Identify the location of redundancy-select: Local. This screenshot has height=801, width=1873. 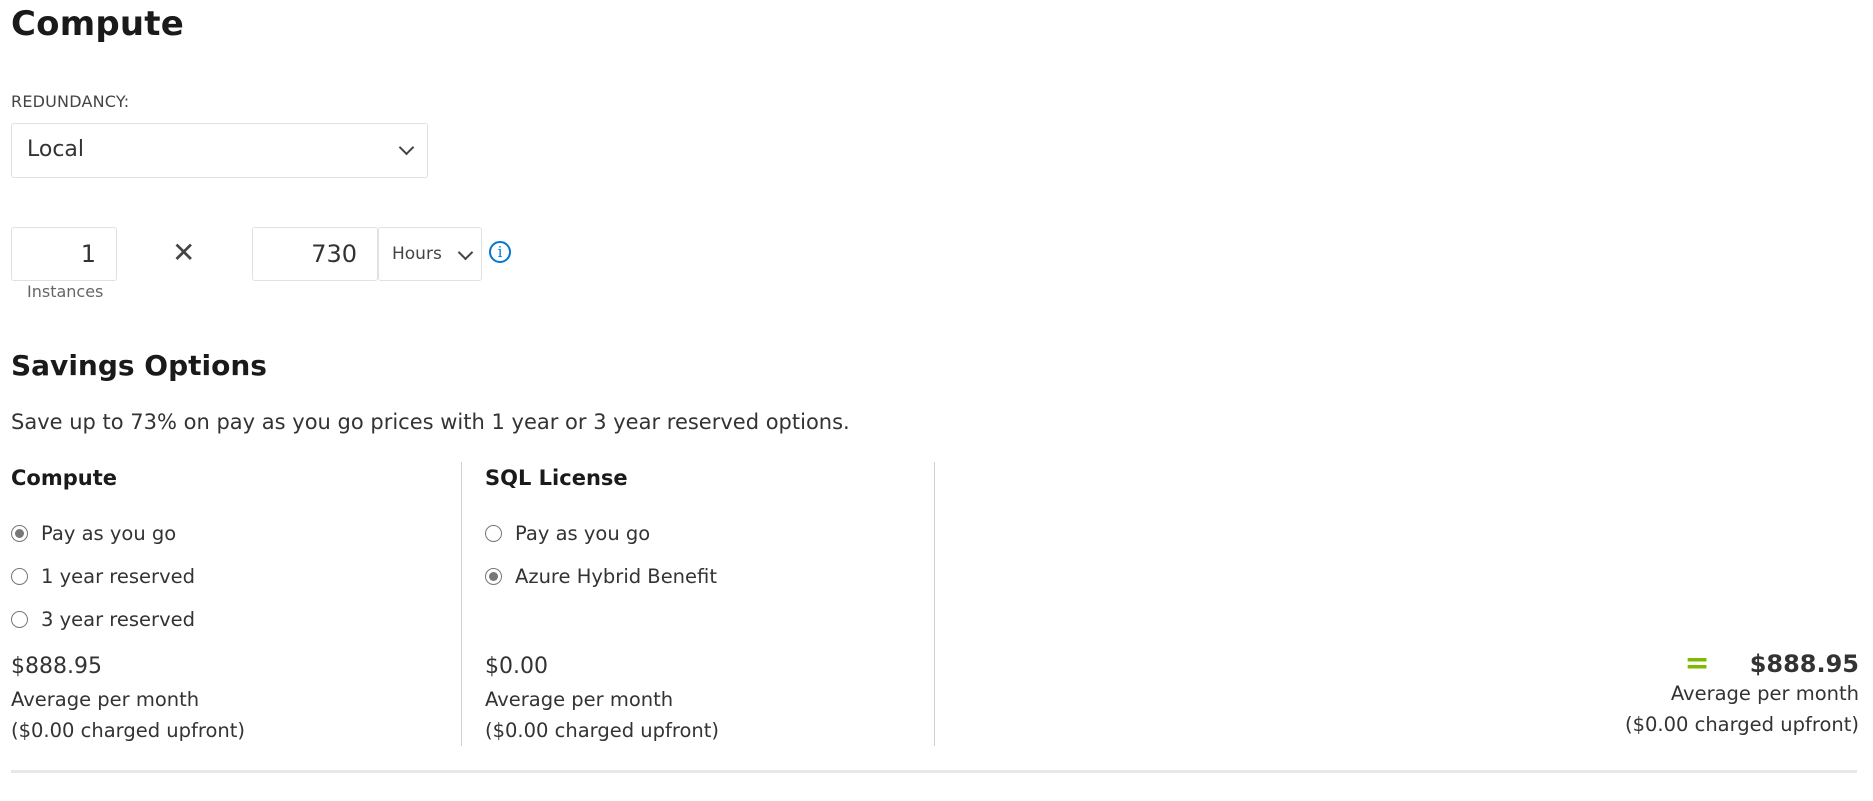
(219, 150).